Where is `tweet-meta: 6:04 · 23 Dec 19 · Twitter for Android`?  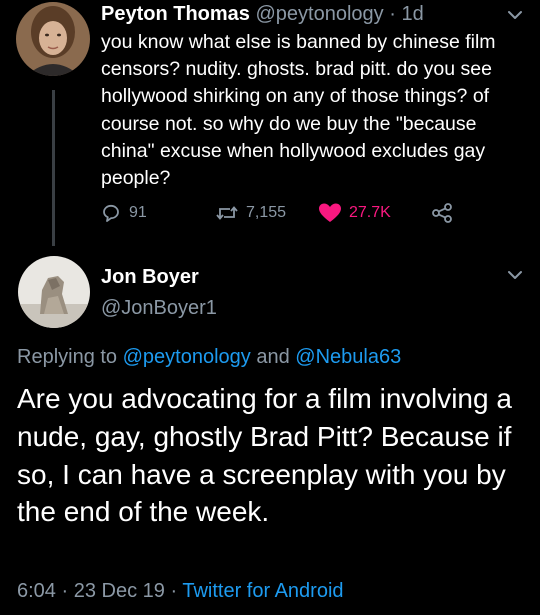 tweet-meta: 6:04 · 23 Dec 19 · Twitter for Android is located at coordinates (180, 591).